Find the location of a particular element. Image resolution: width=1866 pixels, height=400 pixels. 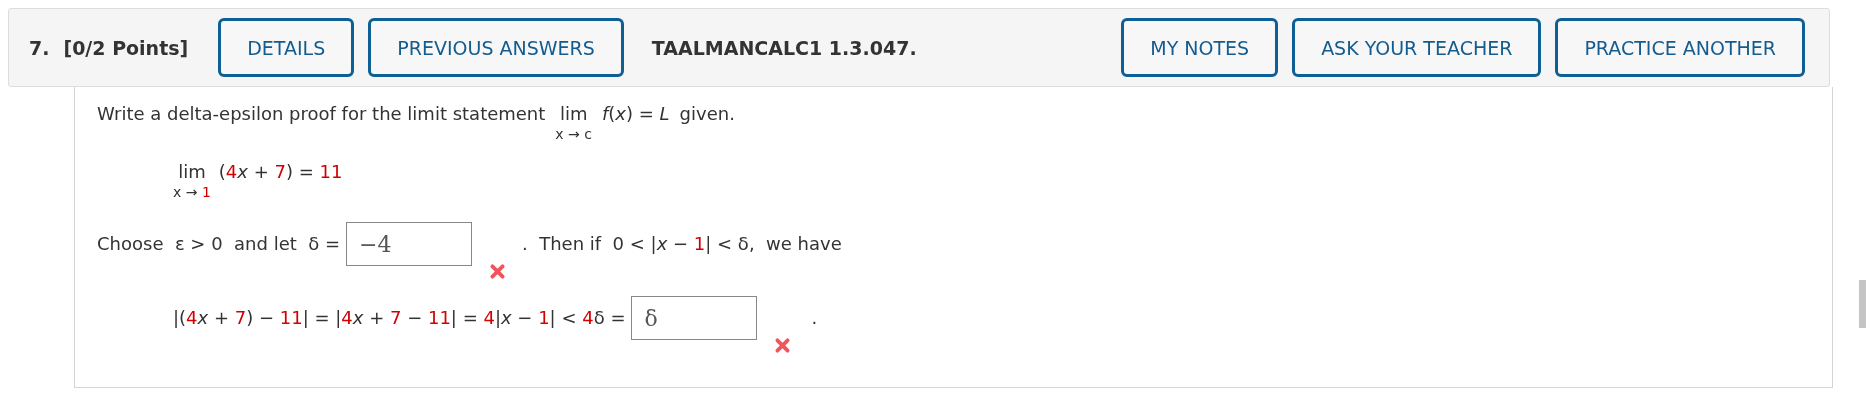

math-text: . is located at coordinates (814, 318).